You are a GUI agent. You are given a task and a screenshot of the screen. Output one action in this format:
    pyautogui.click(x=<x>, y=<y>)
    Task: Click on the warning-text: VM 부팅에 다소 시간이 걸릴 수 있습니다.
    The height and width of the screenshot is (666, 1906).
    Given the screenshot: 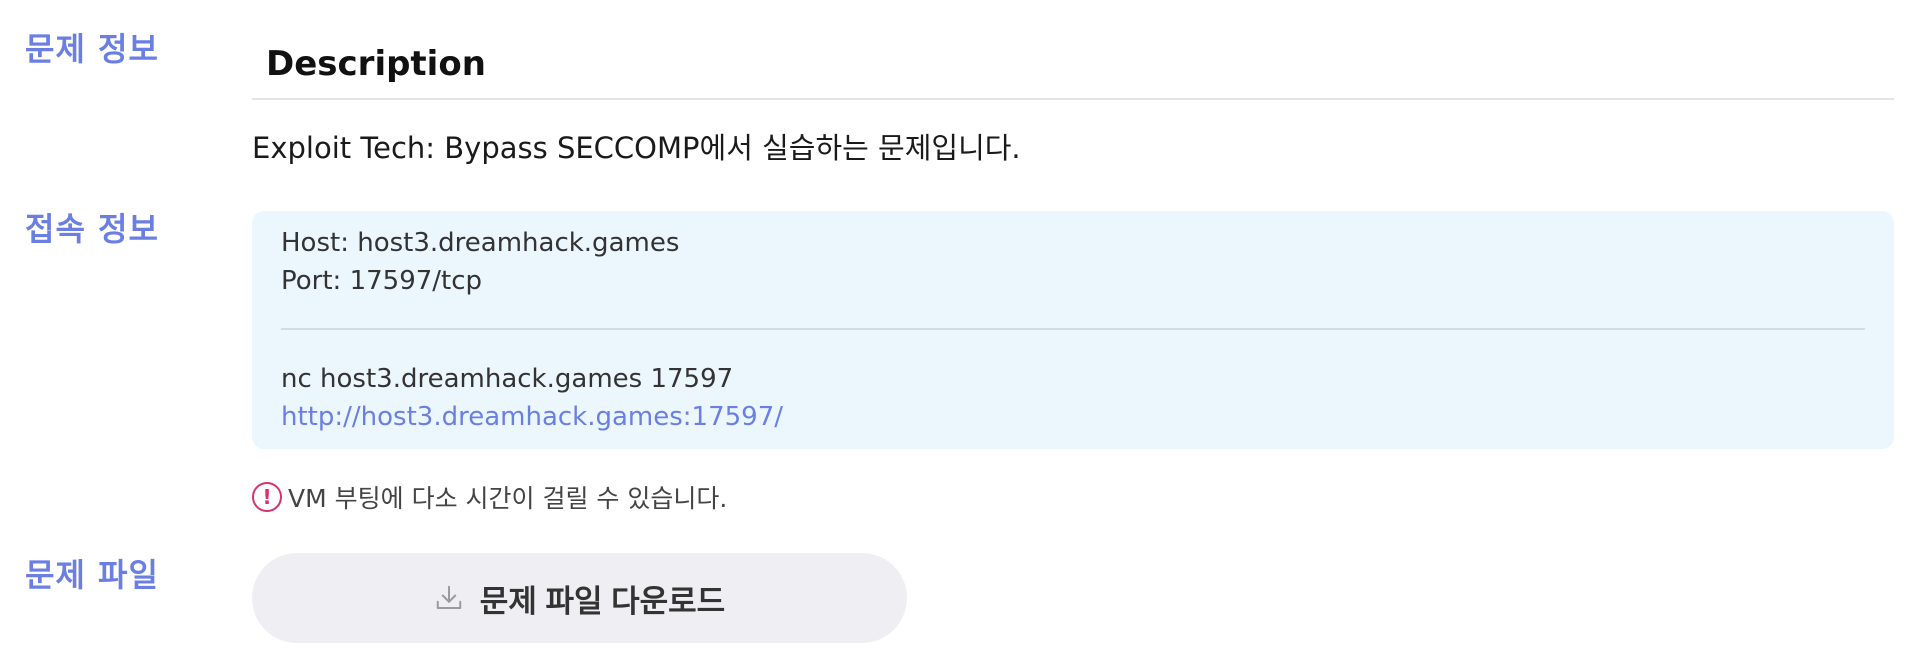 What is the action you would take?
    pyautogui.click(x=508, y=498)
    